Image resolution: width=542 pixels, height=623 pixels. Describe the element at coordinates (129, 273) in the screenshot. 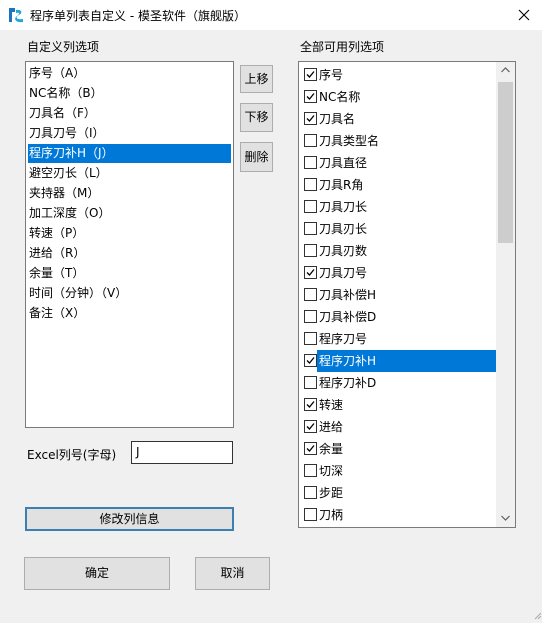

I see `custom-list-item: 余量（T）` at that location.